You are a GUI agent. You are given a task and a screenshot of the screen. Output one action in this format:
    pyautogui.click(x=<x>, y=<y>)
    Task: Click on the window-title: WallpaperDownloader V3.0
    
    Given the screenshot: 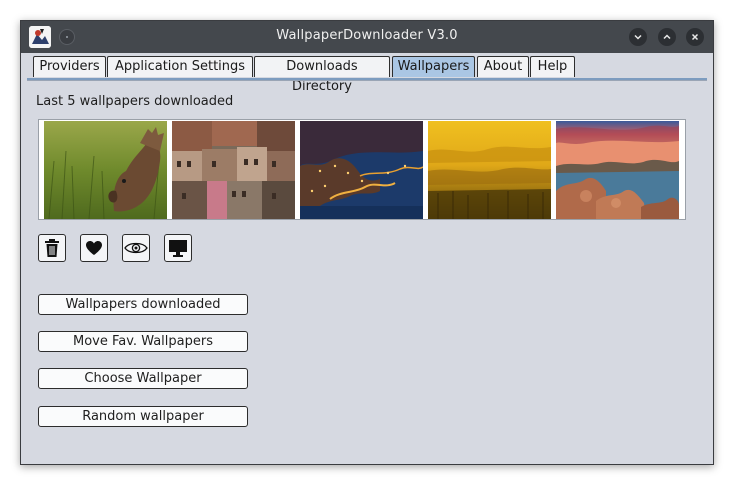 What is the action you would take?
    pyautogui.click(x=367, y=35)
    